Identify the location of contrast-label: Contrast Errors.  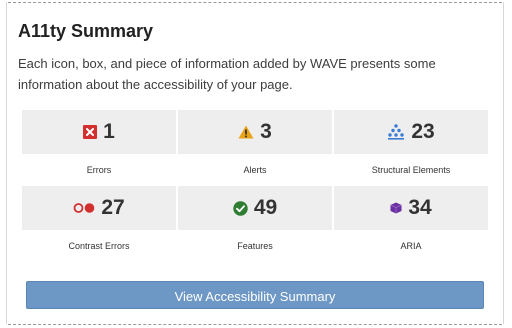
(99, 246).